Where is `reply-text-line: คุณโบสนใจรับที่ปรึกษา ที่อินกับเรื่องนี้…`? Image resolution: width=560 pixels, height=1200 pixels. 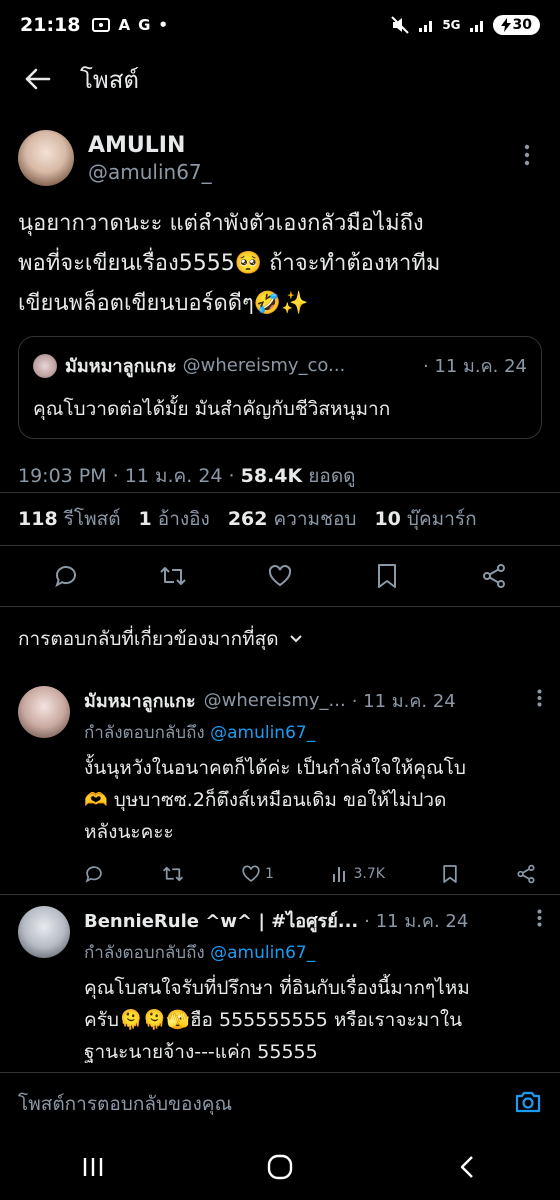
reply-text-line: คุณโบสนใจรับที่ปรึกษา ที่อินกับเรื่องนี้… is located at coordinates (277, 988).